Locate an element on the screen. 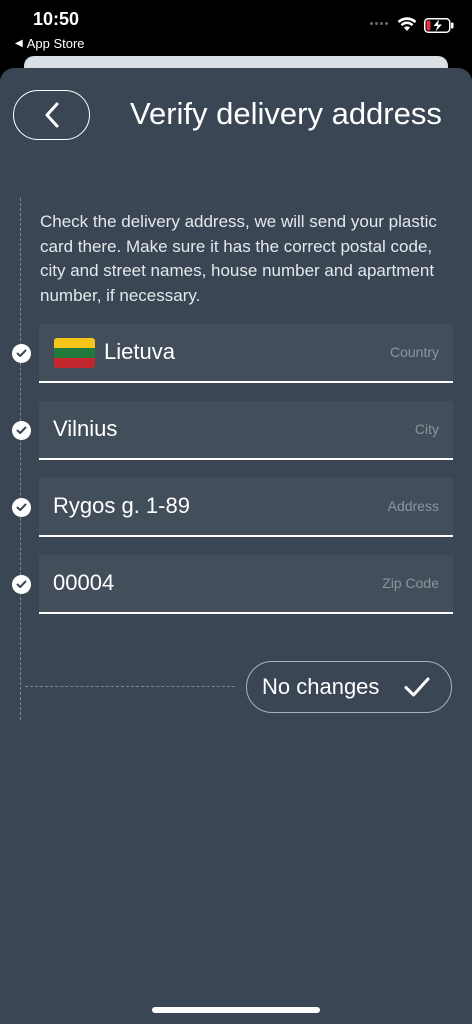 Image resolution: width=472 pixels, height=1024 pixels. status-bar: 10:50 ◀ App Store is located at coordinates (236, 30).